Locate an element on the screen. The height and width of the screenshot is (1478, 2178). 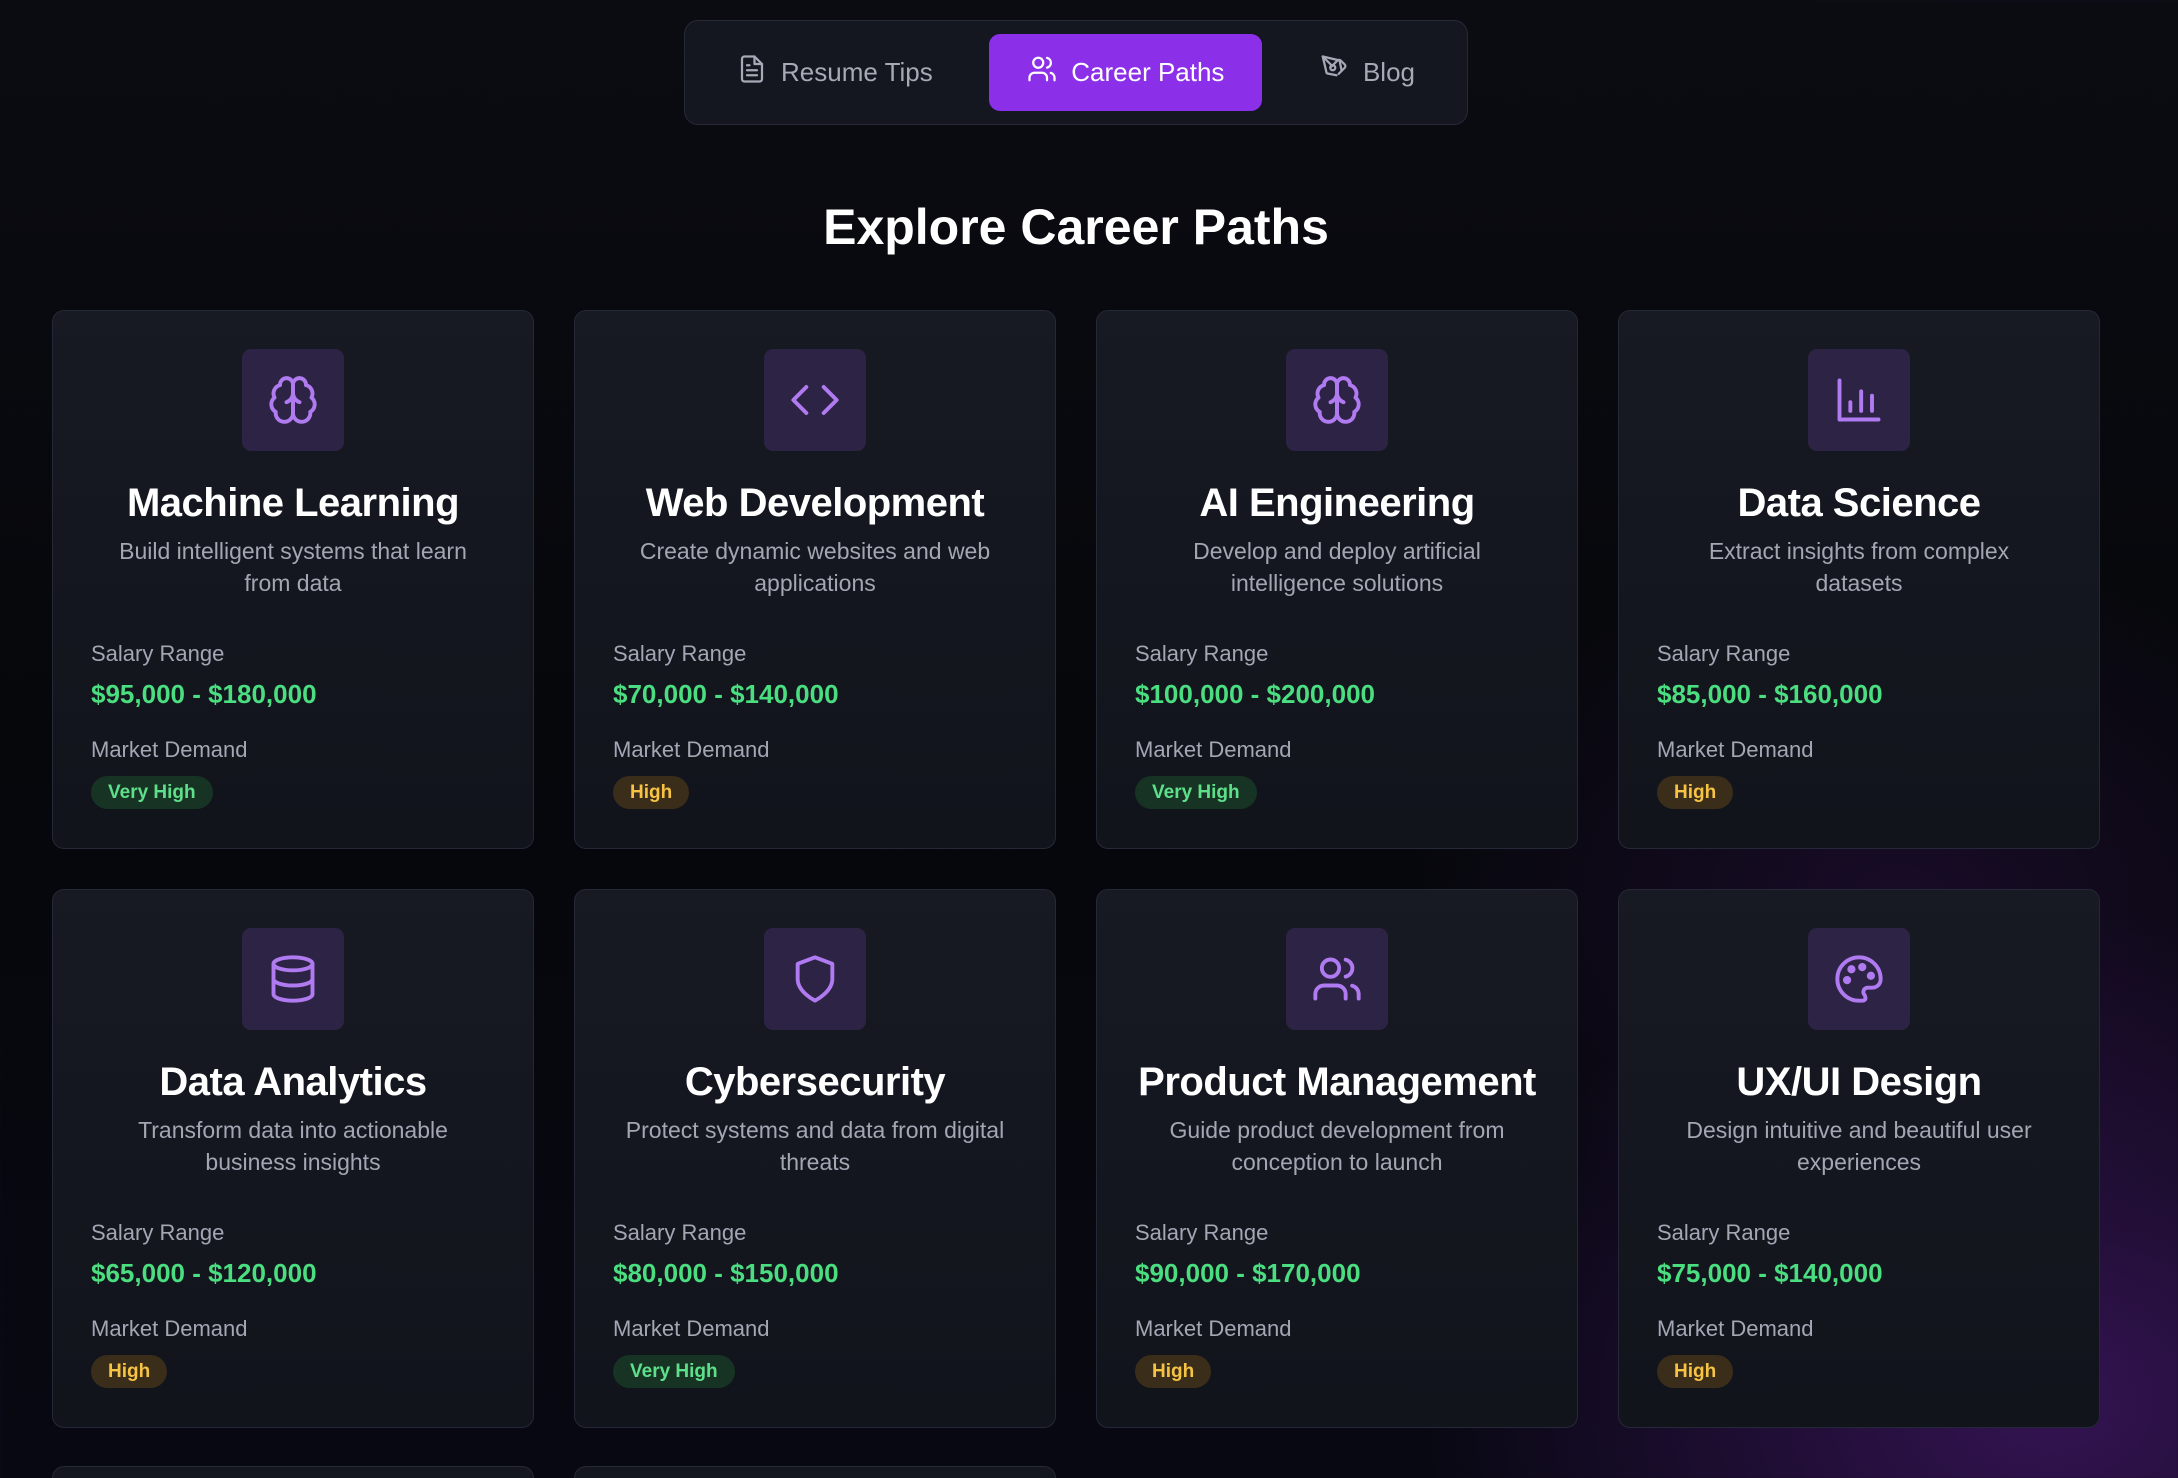
career-title: Web Development is located at coordinates (815, 503).